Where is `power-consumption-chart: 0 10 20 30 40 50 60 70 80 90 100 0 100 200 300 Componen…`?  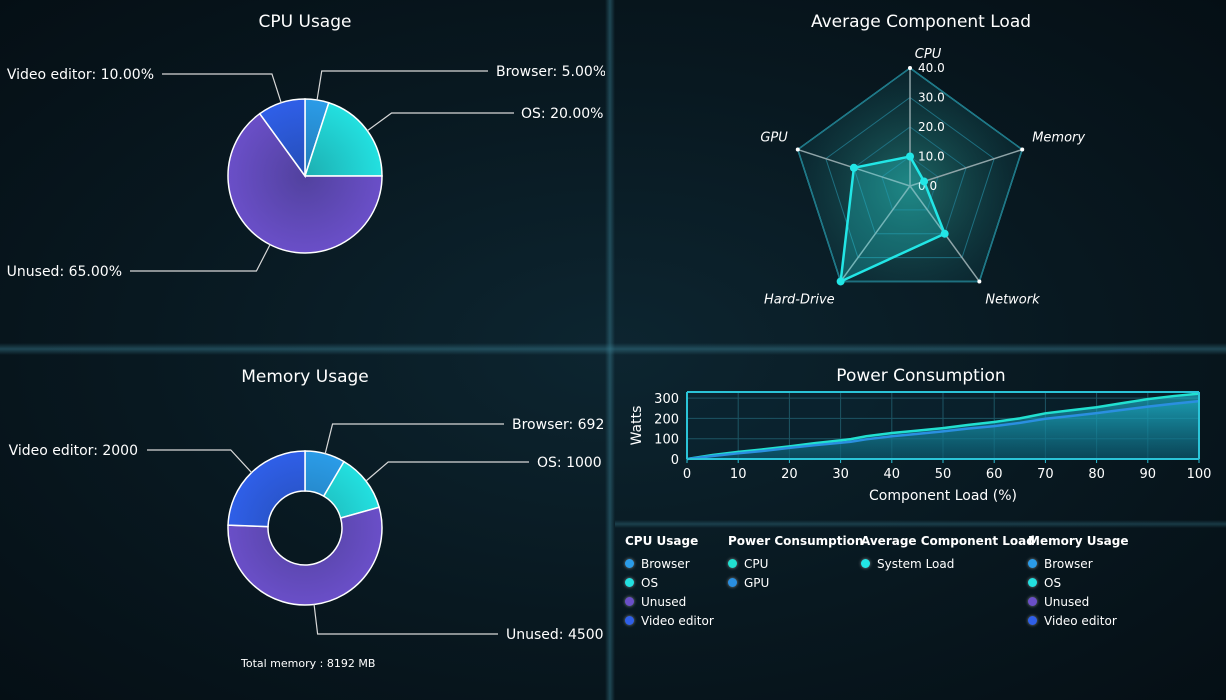
power-consumption-chart: 0 10 20 30 40 50 60 70 80 90 100 0 100 200 300 Componen… is located at coordinates (920, 435).